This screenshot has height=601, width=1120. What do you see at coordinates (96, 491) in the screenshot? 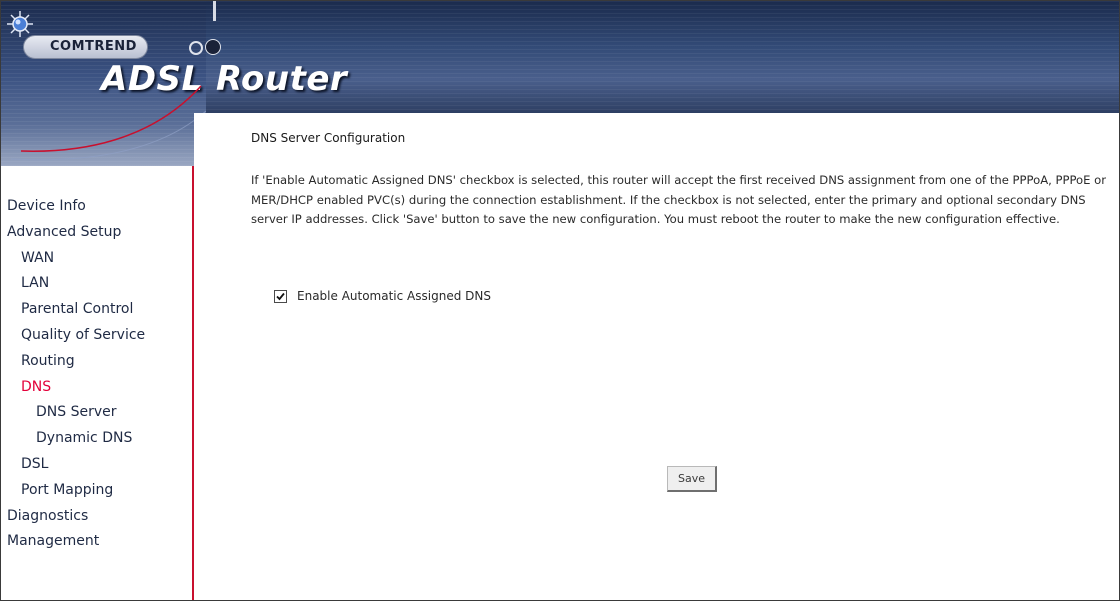
I see `nav-item-port-mapping: Port Mapping` at bounding box center [96, 491].